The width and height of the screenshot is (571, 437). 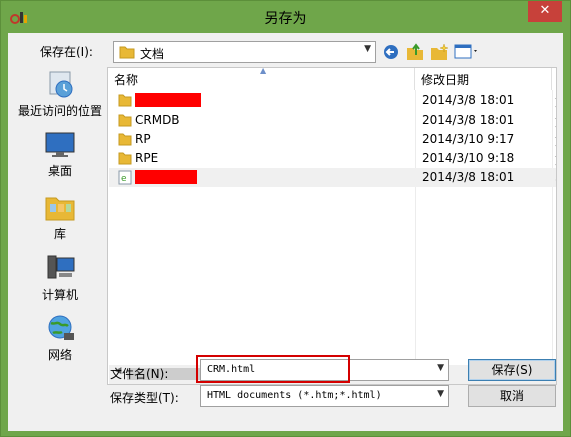 What do you see at coordinates (144, 398) in the screenshot?
I see `filetype-label: 保存类型(T):` at bounding box center [144, 398].